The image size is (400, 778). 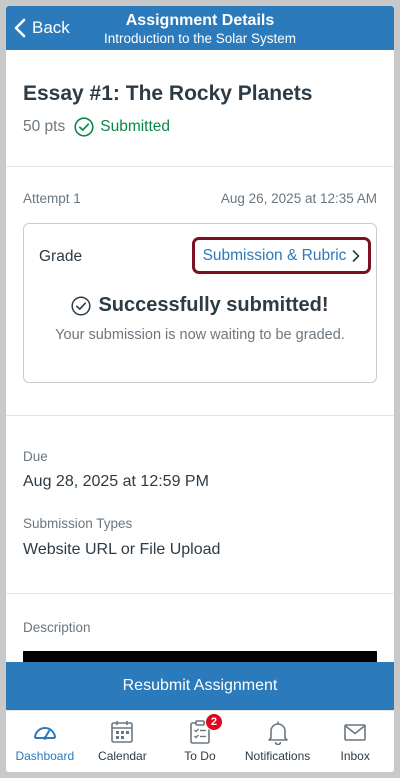 What do you see at coordinates (44, 733) in the screenshot?
I see `dashboard-icon` at bounding box center [44, 733].